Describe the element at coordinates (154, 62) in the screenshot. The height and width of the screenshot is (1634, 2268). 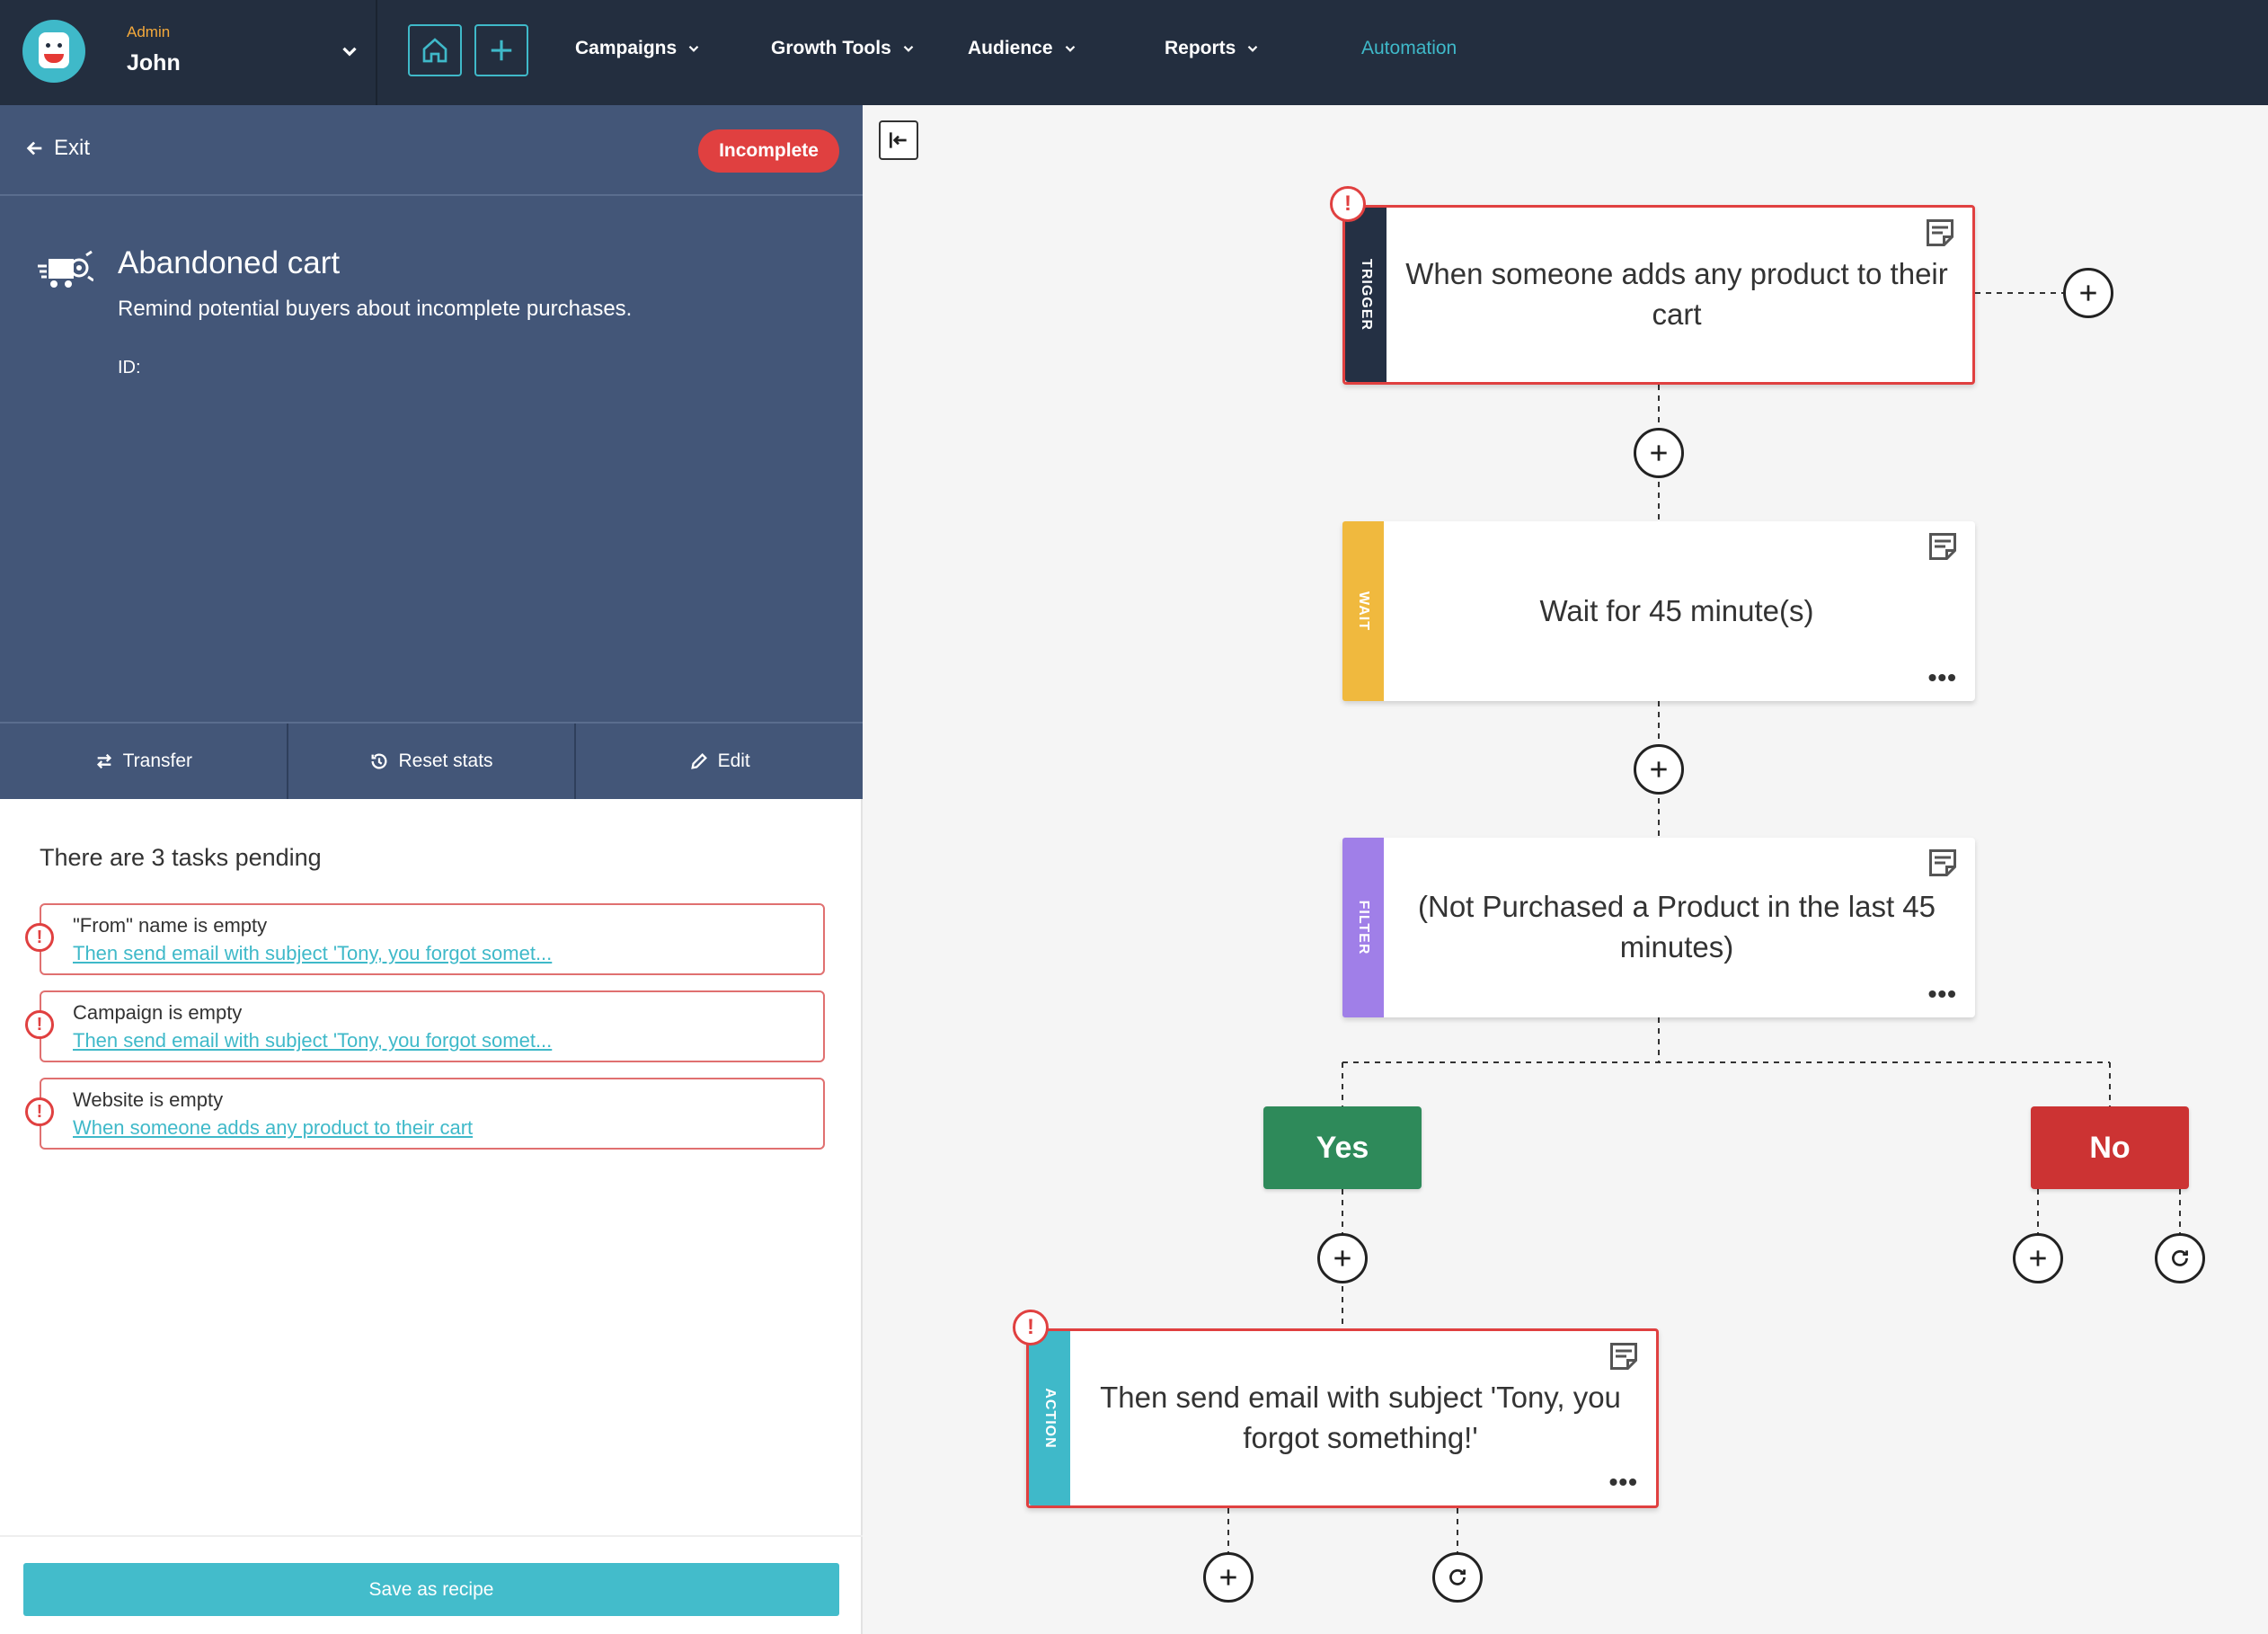
I see `user-name: John` at that location.